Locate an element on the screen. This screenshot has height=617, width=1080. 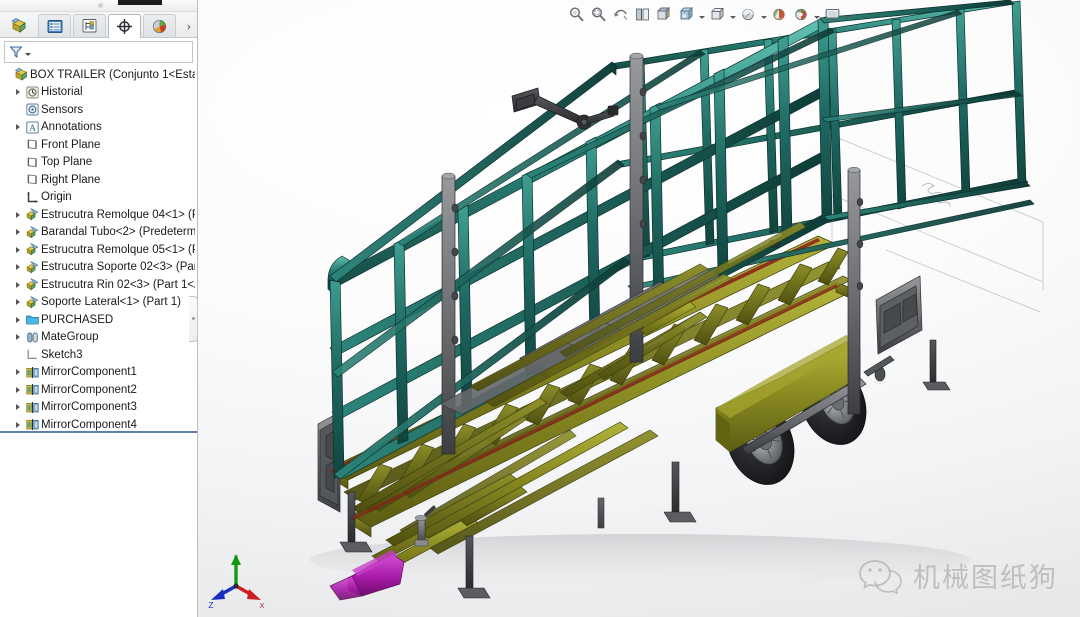
hide-show-items-button is located at coordinates (717, 14).